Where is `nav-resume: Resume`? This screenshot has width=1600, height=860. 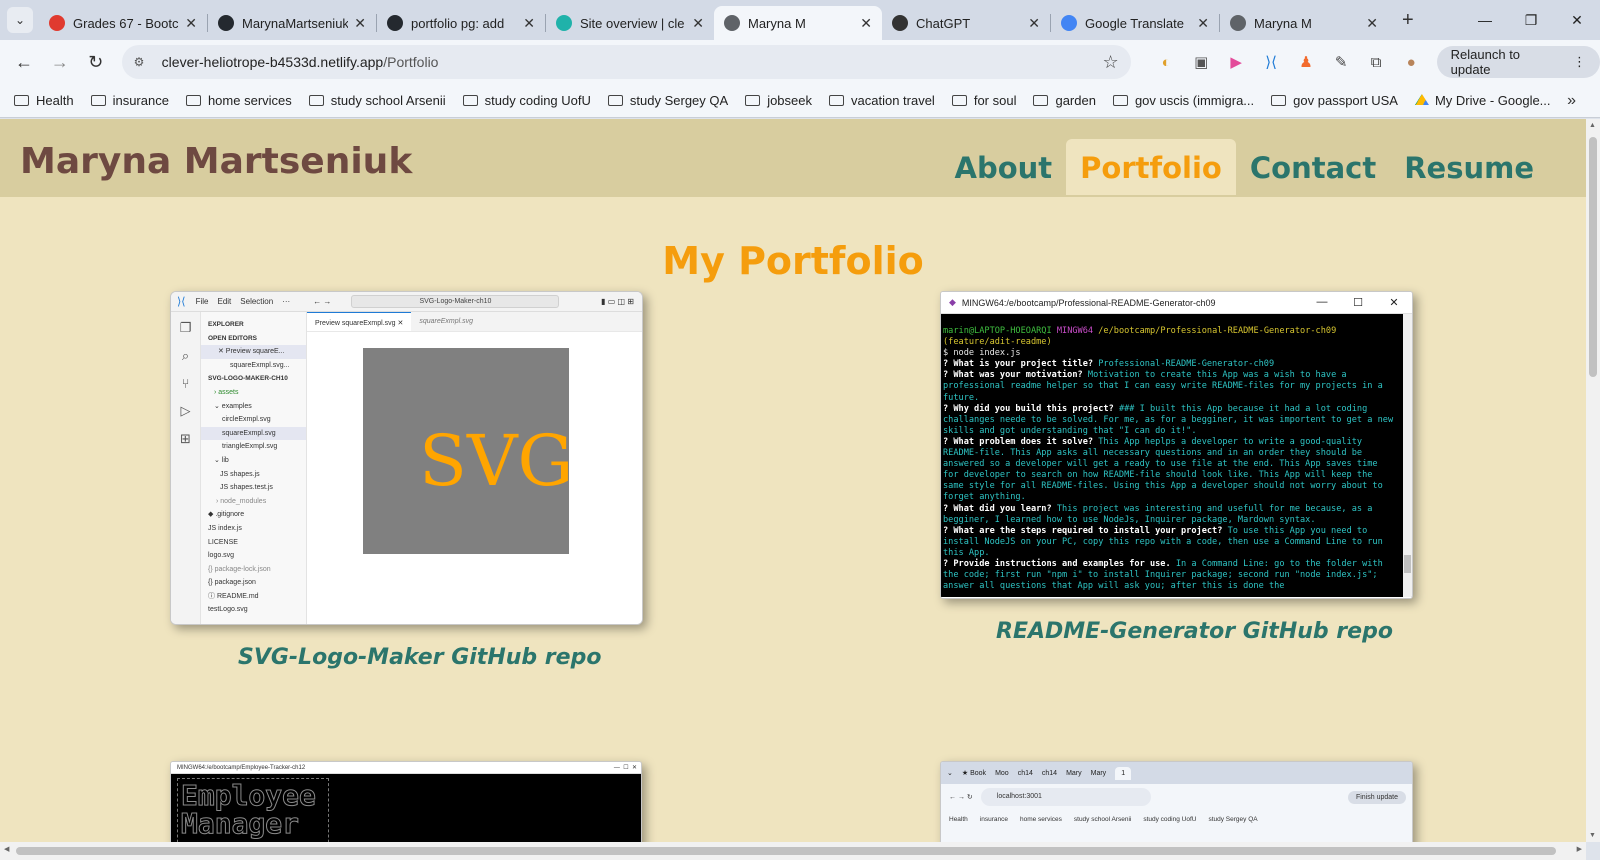 nav-resume: Resume is located at coordinates (1469, 167).